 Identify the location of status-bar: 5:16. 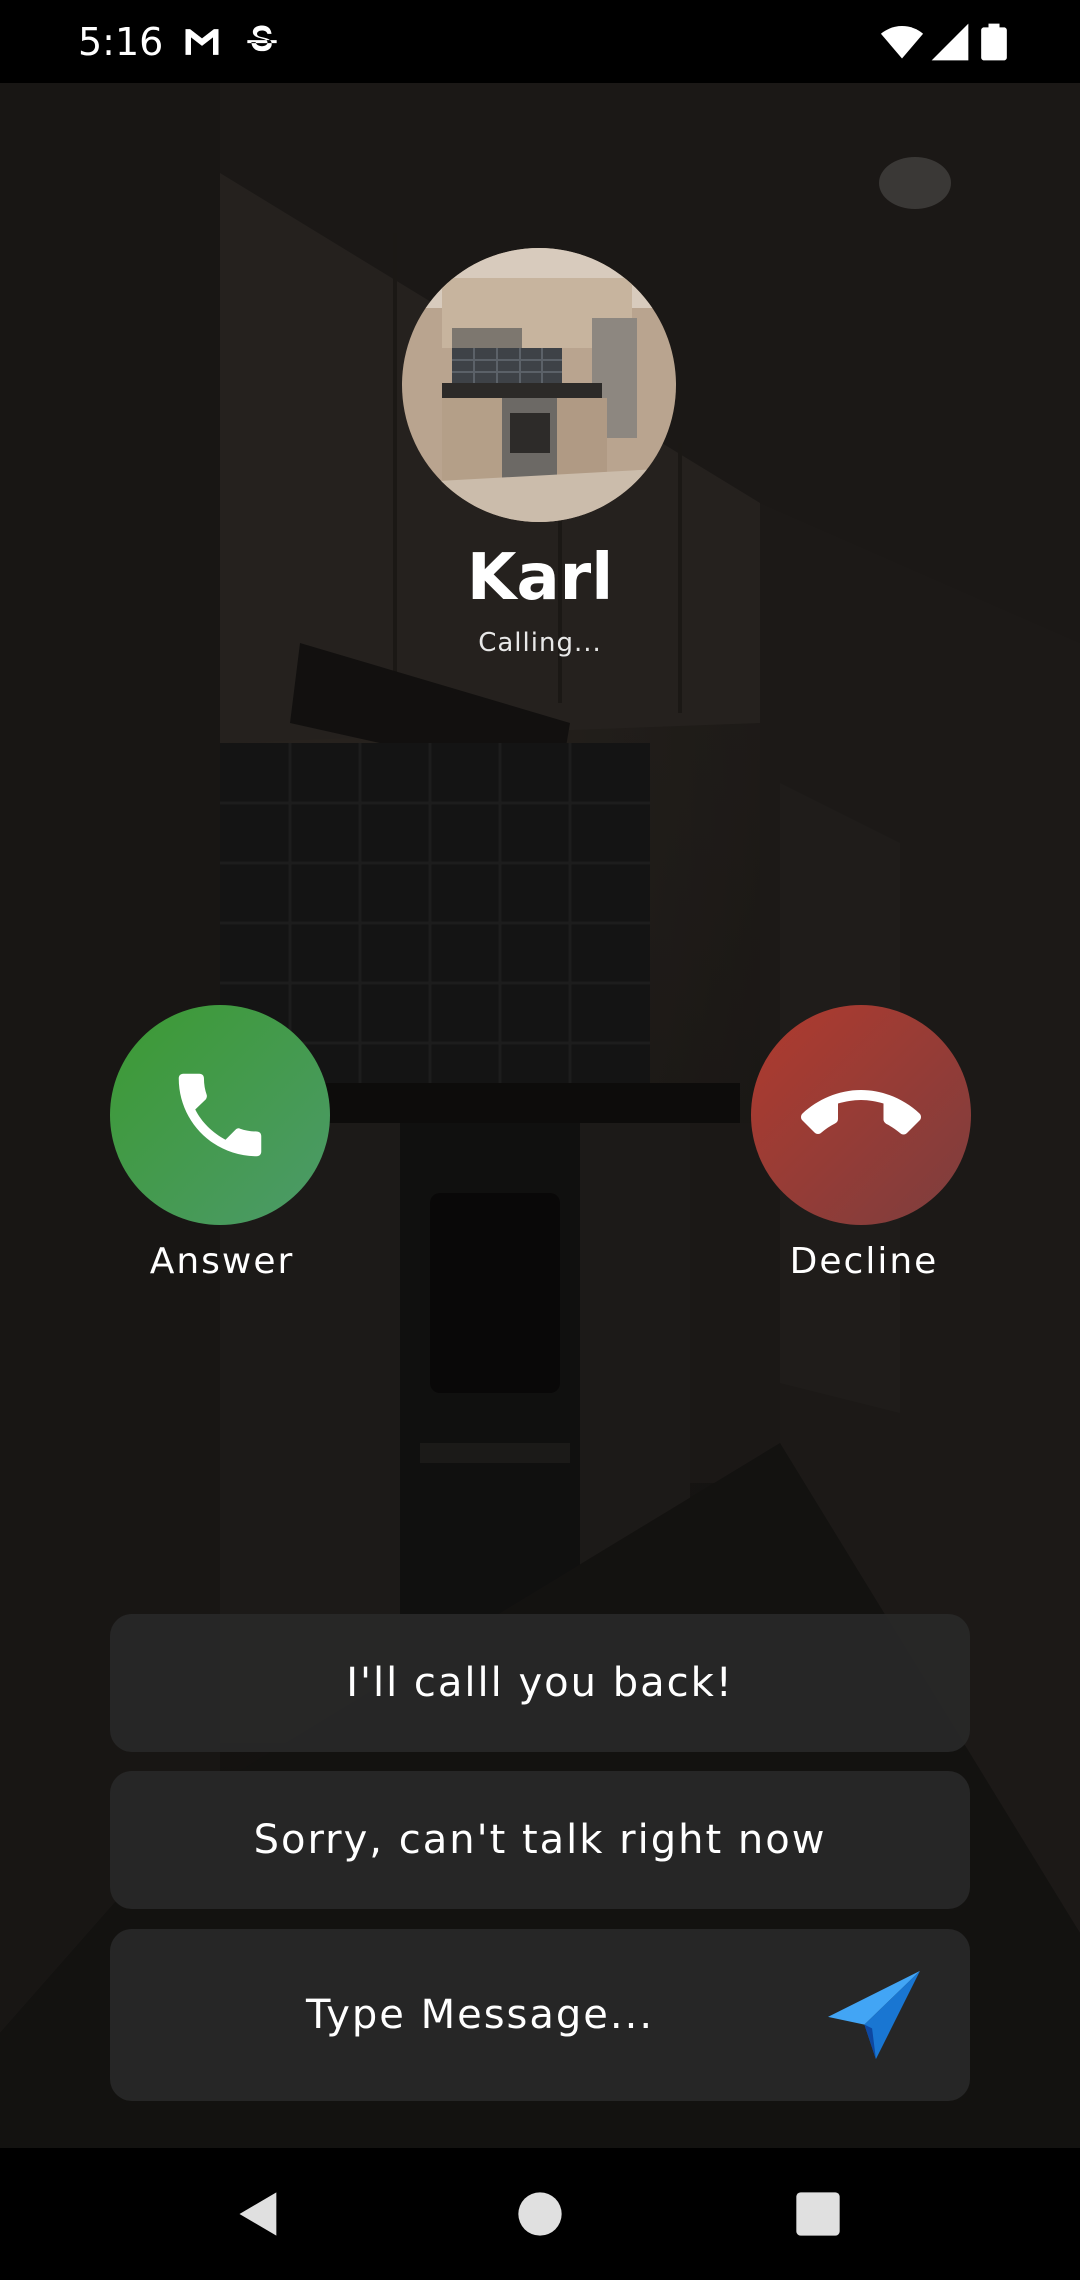
(540, 41).